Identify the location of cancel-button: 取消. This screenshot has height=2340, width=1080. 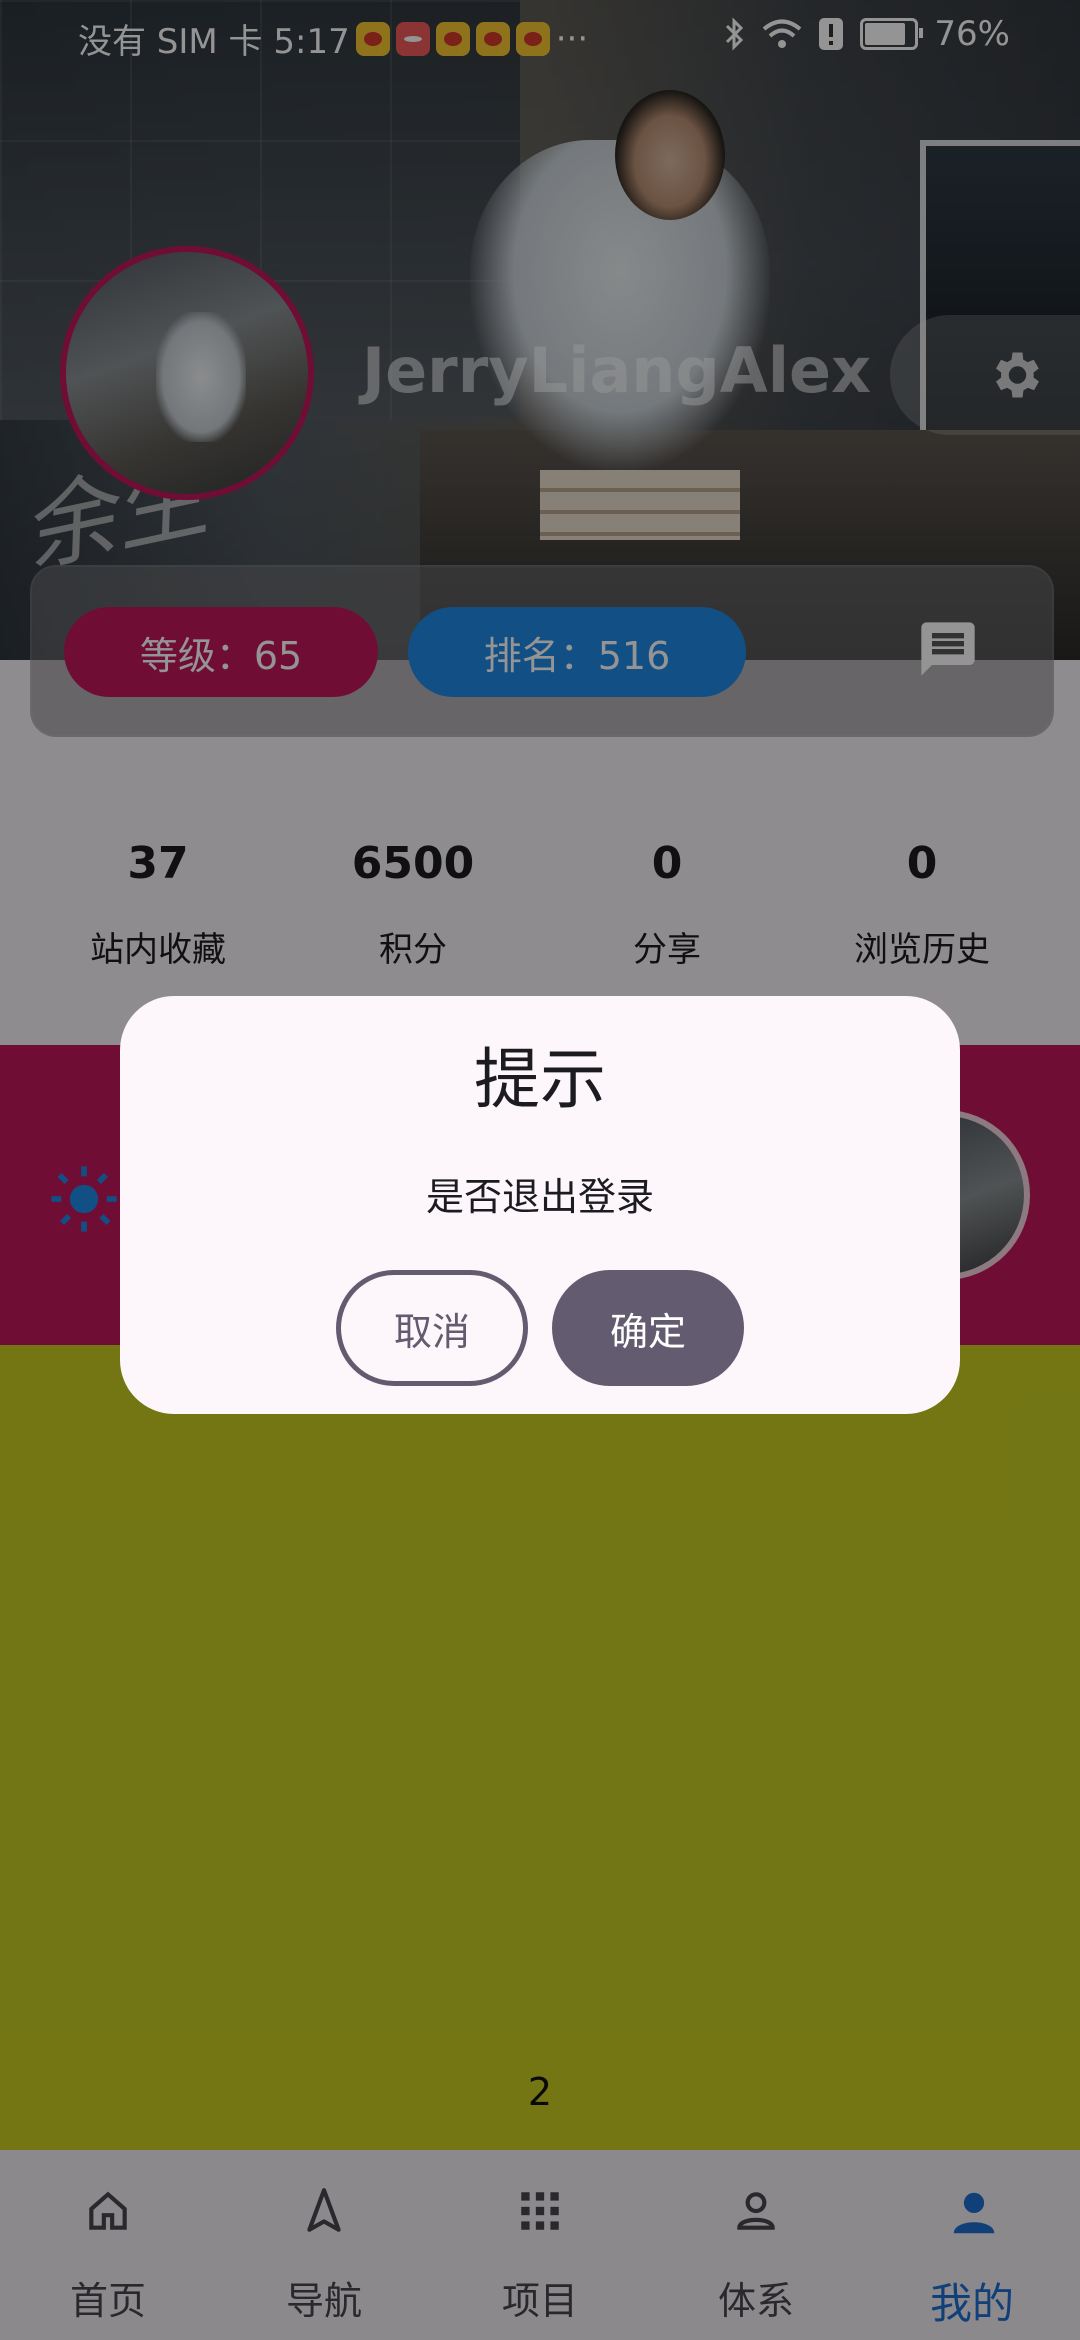
(432, 1328).